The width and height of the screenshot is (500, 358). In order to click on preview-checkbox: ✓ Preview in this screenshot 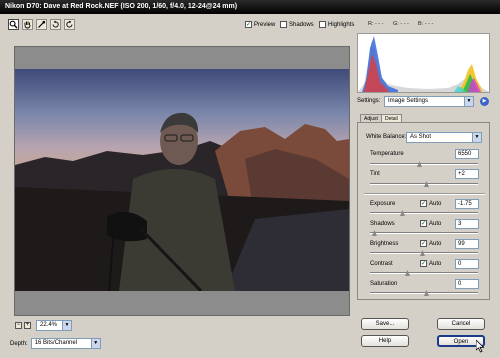, I will do `click(260, 24)`.